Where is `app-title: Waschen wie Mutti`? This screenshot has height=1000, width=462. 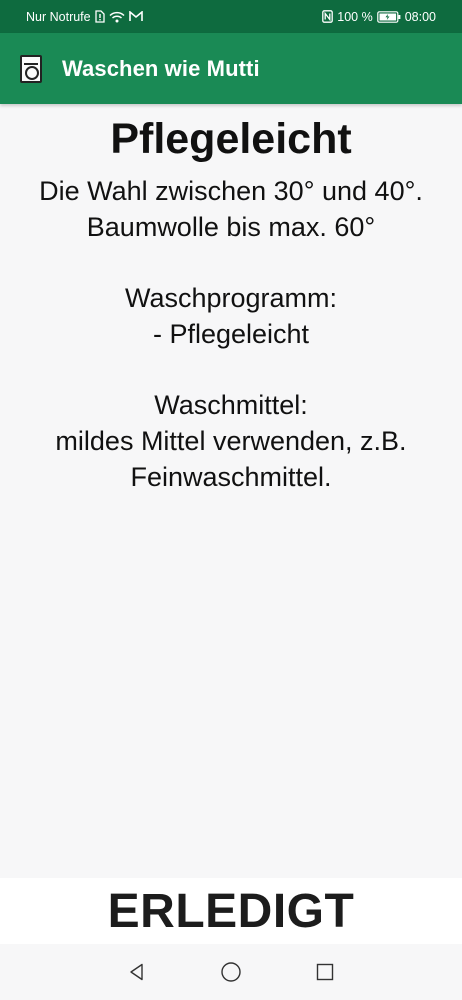 app-title: Waschen wie Mutti is located at coordinates (161, 68).